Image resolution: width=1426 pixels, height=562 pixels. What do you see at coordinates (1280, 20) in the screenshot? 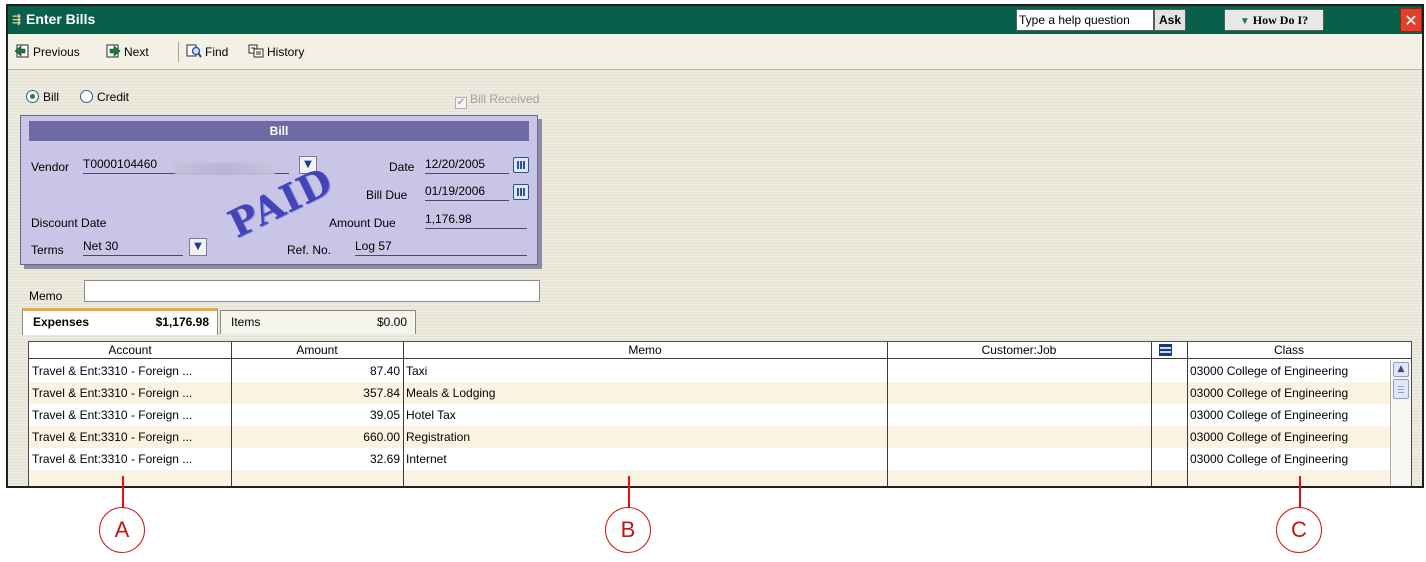
I see `how-do-i-label: How Do I?` at bounding box center [1280, 20].